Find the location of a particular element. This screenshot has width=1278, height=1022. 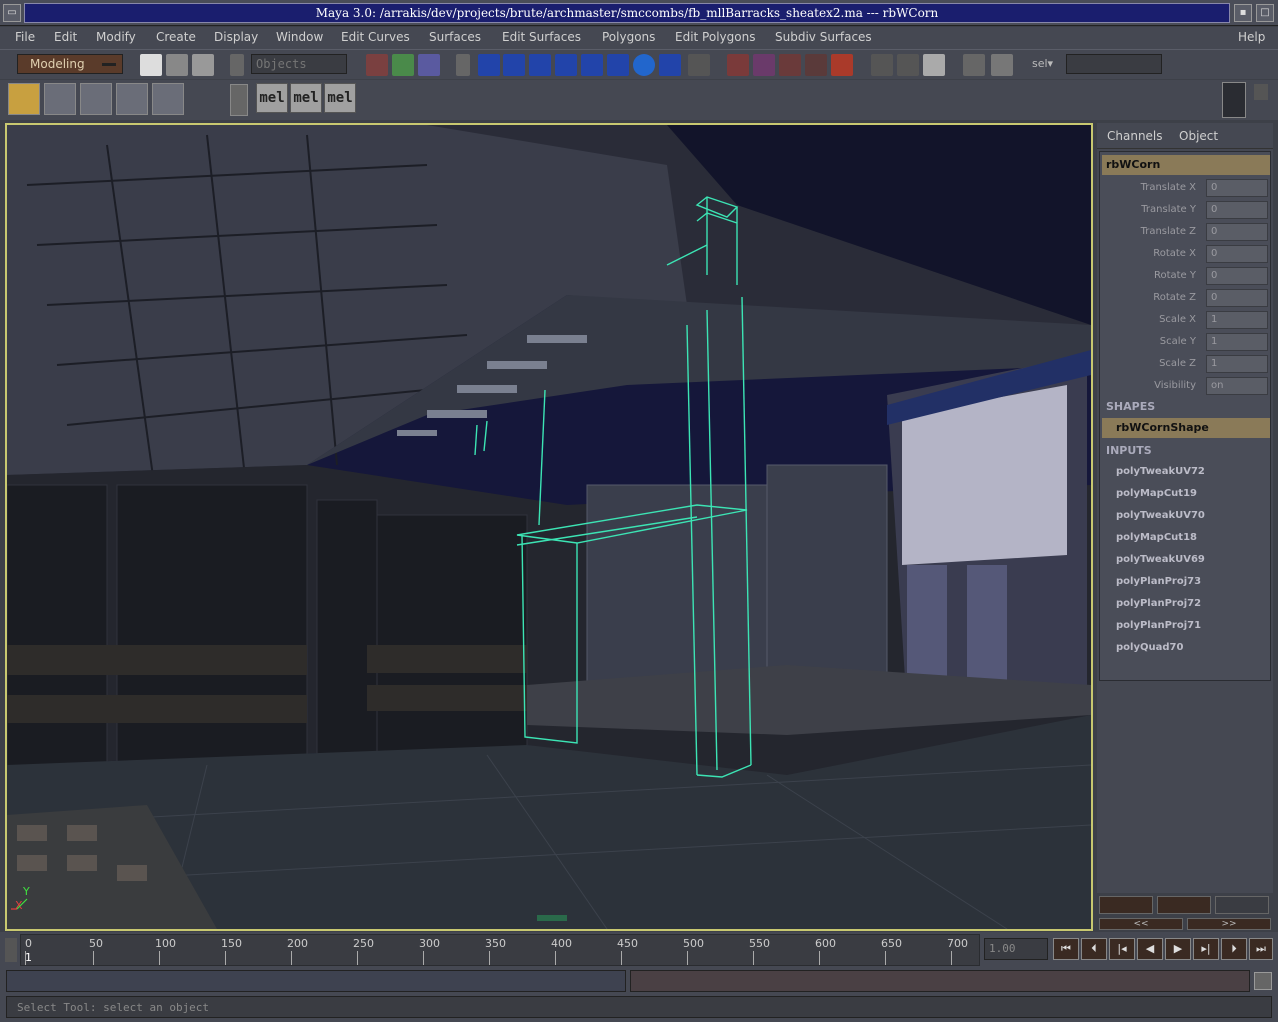

menu-window: Window is located at coordinates (299, 37).